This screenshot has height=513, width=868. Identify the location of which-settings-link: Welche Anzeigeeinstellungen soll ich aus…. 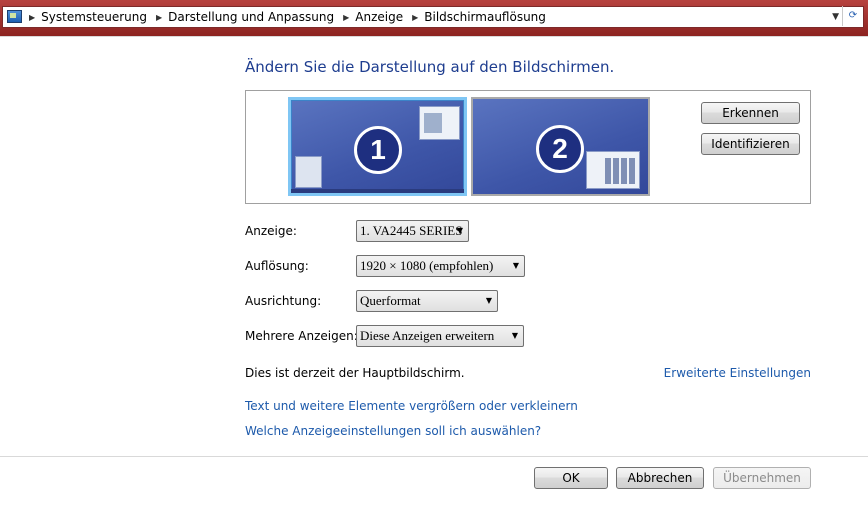
(393, 431).